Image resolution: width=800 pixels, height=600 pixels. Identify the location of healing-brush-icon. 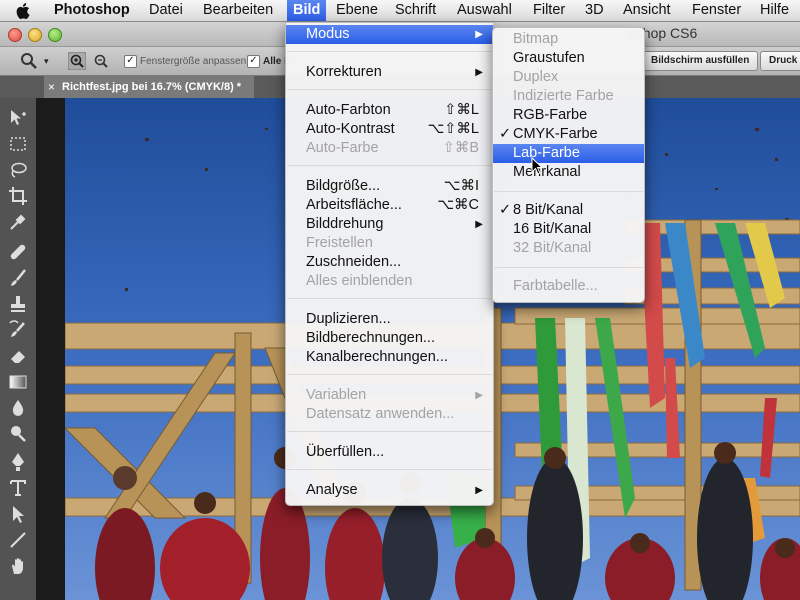
(18, 252).